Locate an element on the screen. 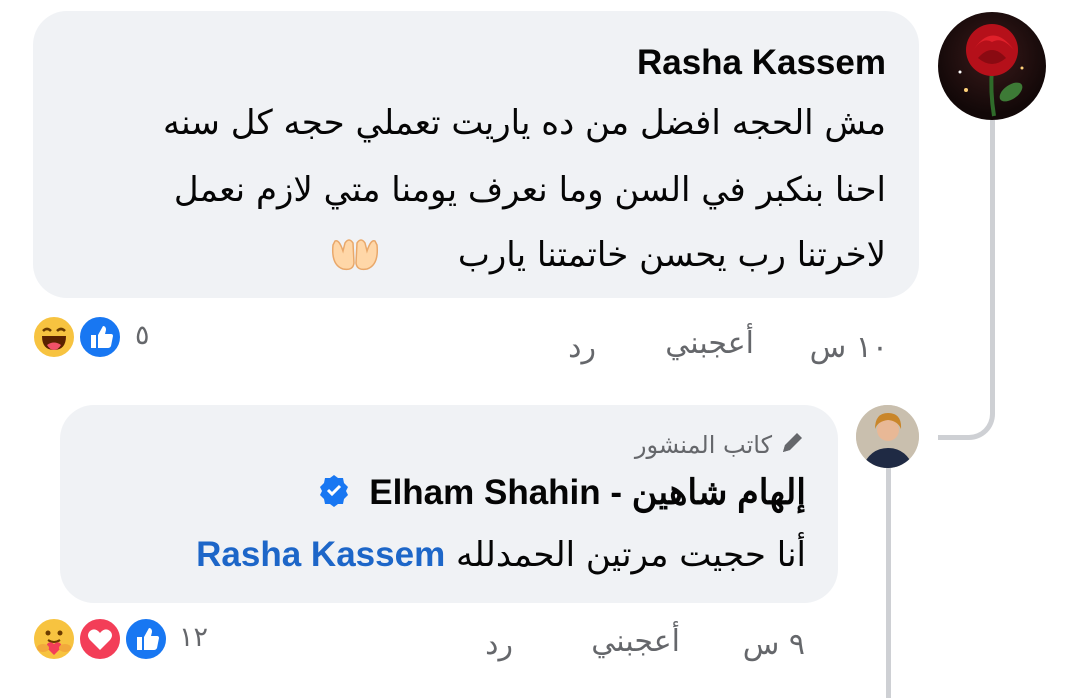  pencil-icon is located at coordinates (792, 446).